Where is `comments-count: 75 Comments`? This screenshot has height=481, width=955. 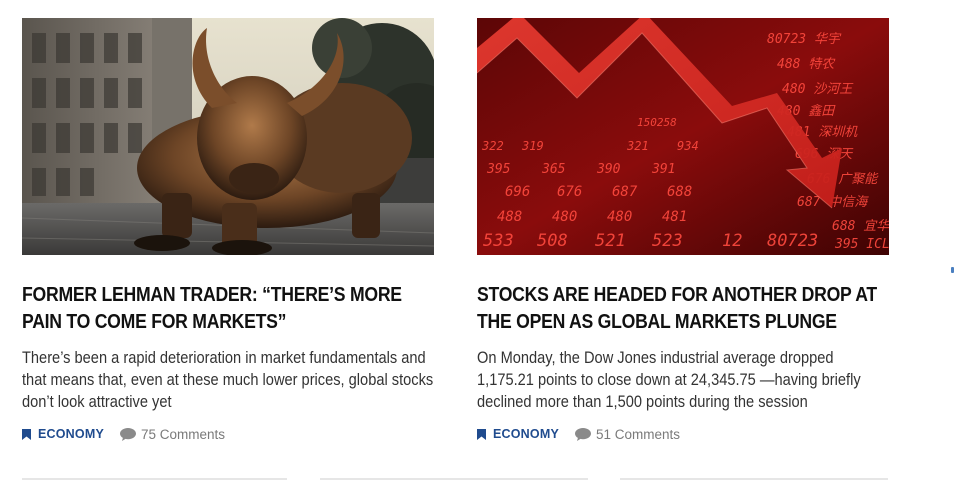
comments-count: 75 Comments is located at coordinates (183, 434).